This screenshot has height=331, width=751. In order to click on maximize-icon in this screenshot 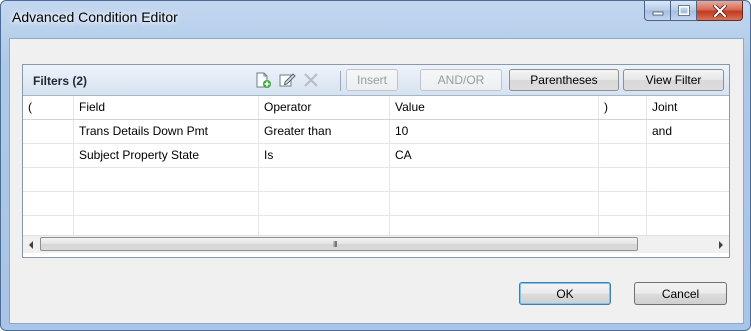, I will do `click(683, 10)`.